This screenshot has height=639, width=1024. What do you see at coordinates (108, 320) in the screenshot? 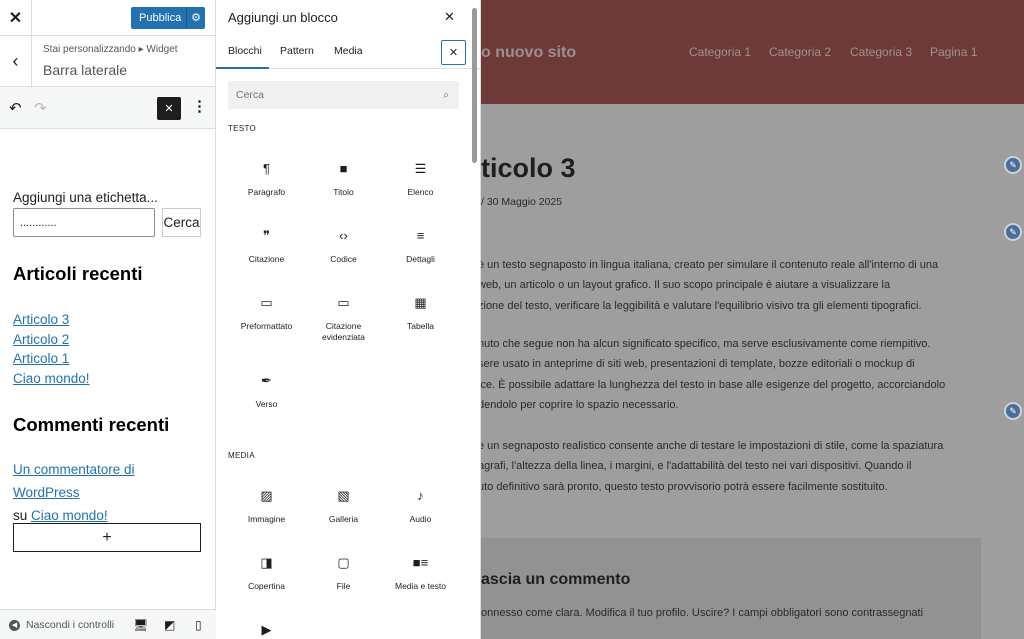
I see `recent-post-link: Articolo 3` at bounding box center [108, 320].